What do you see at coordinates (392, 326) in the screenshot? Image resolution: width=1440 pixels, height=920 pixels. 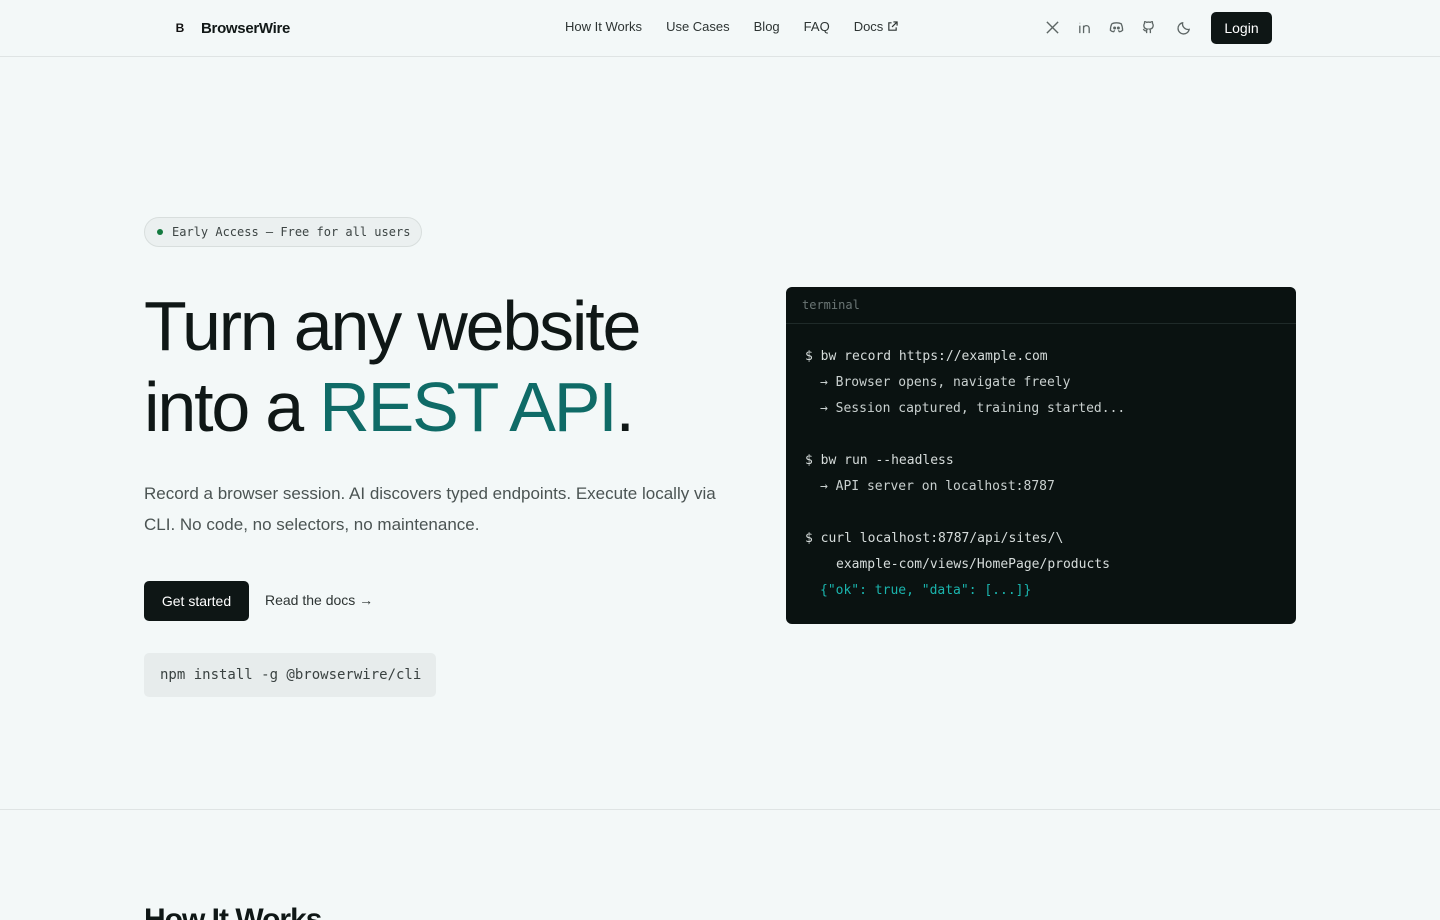 I see `headline-line-1: Turn any website` at bounding box center [392, 326].